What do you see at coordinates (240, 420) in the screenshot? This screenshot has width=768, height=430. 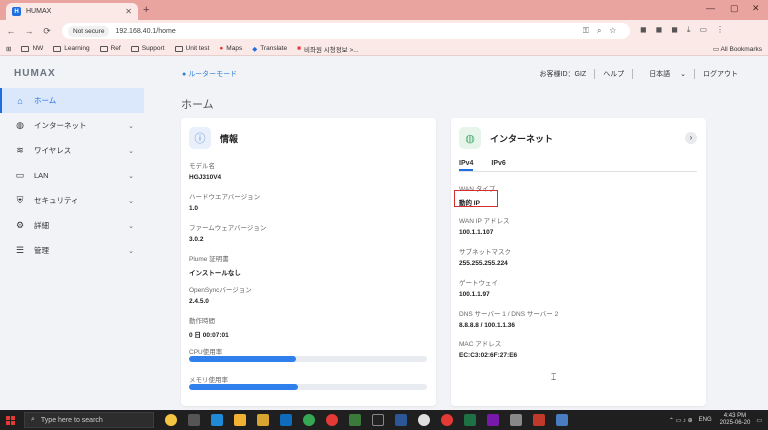 I see `file-explorer-icon` at bounding box center [240, 420].